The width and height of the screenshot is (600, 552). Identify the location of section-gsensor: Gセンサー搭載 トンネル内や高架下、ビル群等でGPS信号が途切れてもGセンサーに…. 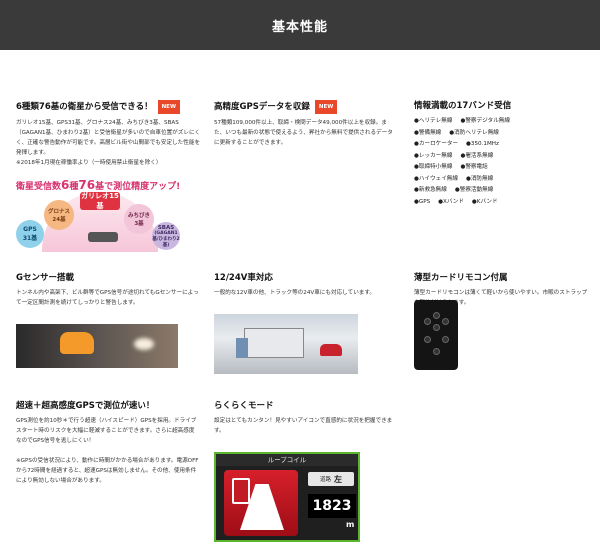
(108, 290).